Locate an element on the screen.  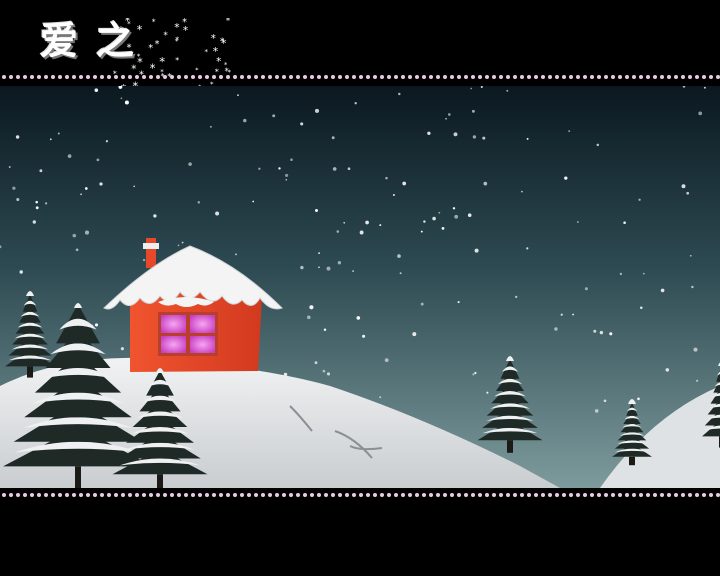
bottom-dotted-border is located at coordinates (361, 495).